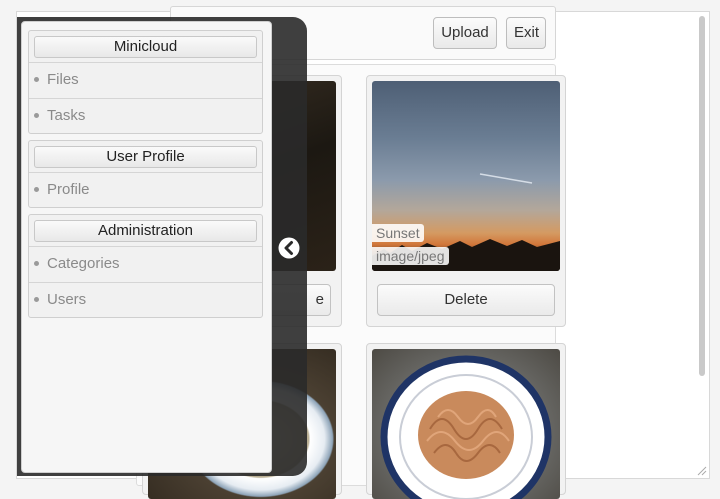 The width and height of the screenshot is (720, 499). Describe the element at coordinates (63, 79) in the screenshot. I see `sidebar-item-label: Files` at that location.